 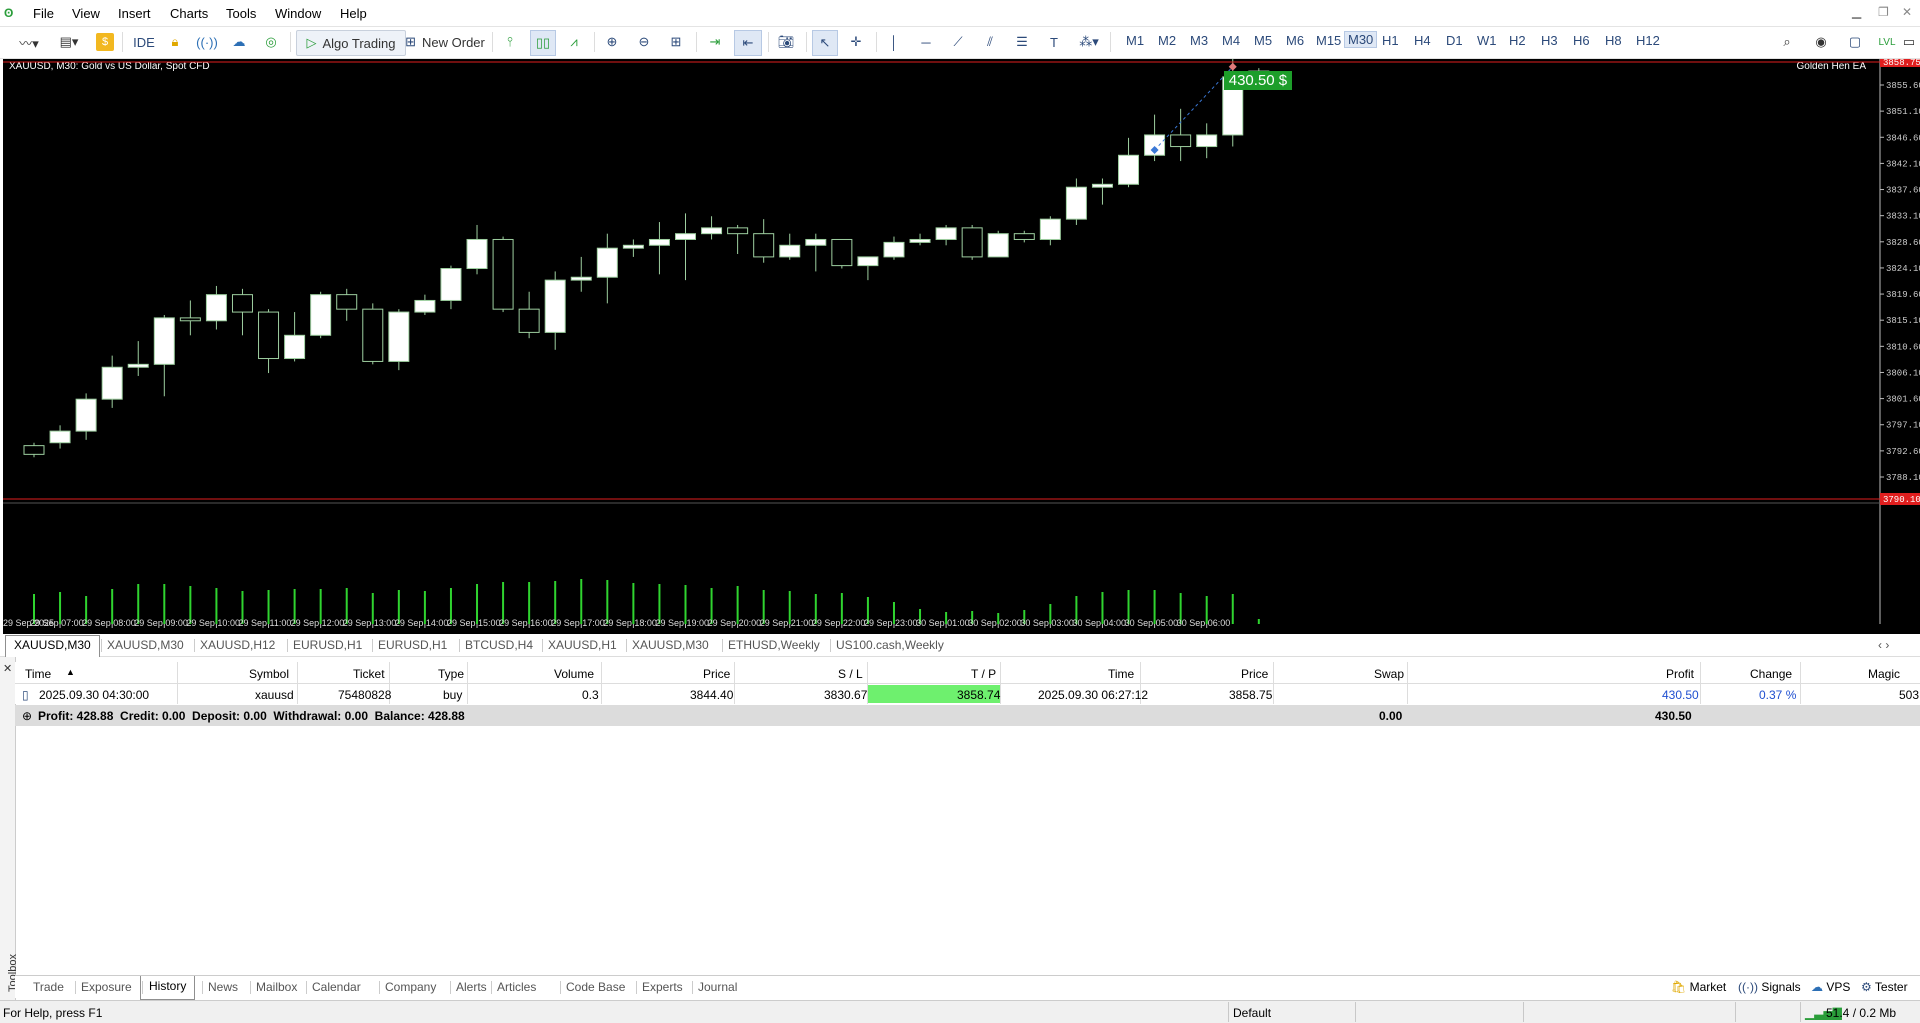 What do you see at coordinates (1328, 40) in the screenshot?
I see `timeframe-m15: M15` at bounding box center [1328, 40].